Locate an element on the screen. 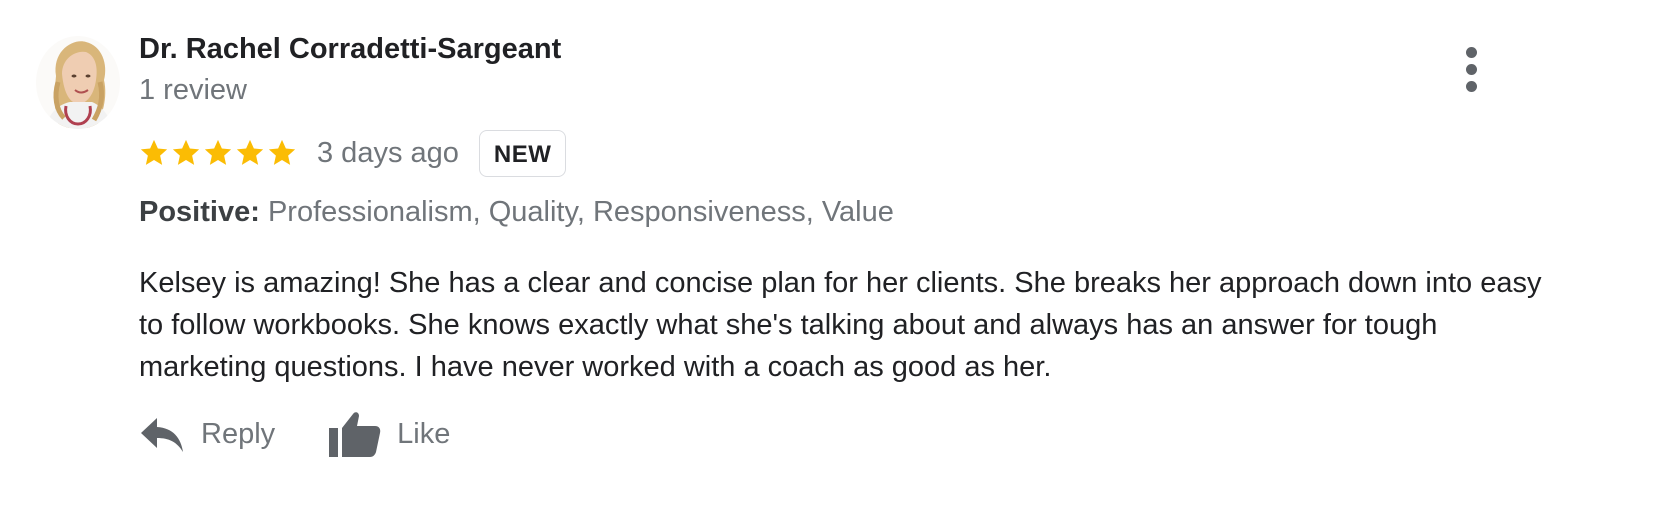 The width and height of the screenshot is (1677, 523). new-badge: NEW is located at coordinates (522, 153).